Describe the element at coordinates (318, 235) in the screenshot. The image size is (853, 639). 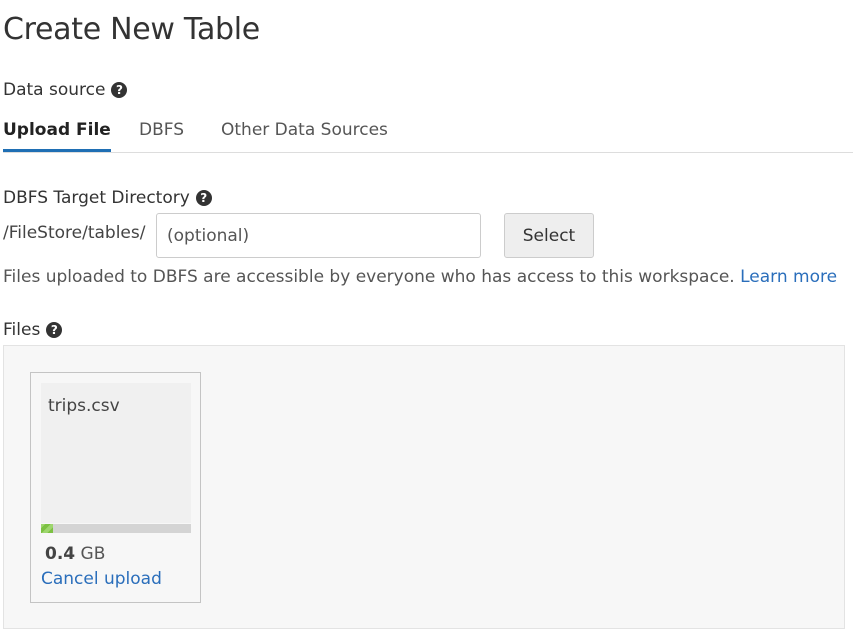
I see `target-directory-input` at that location.